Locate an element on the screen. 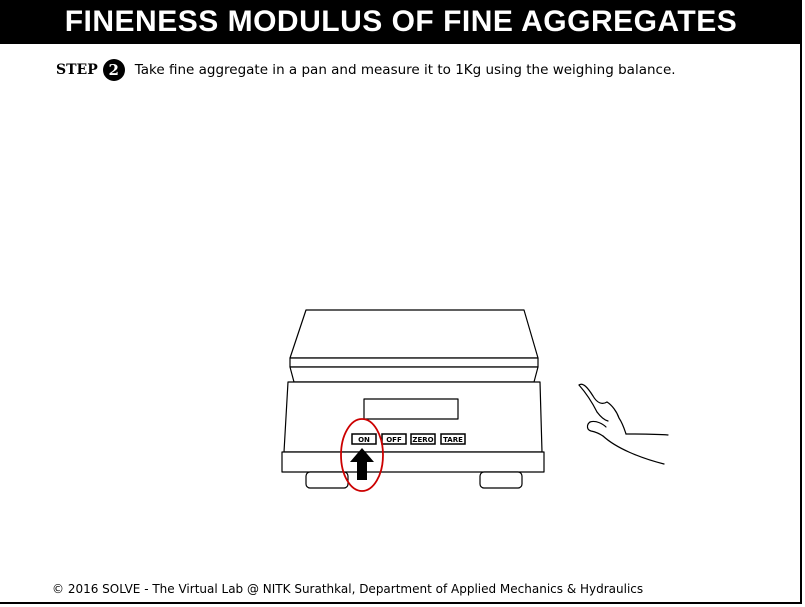  off-button-label: OFF is located at coordinates (394, 440).